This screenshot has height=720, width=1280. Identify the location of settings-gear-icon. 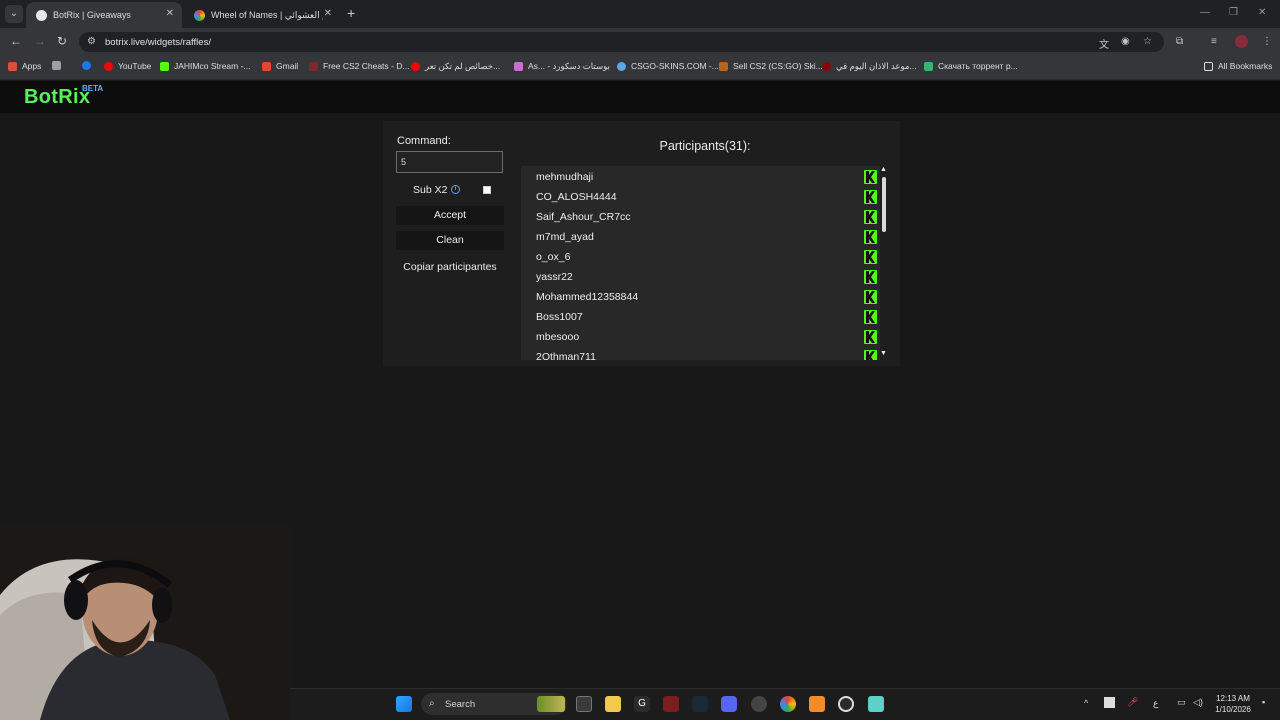
(846, 704).